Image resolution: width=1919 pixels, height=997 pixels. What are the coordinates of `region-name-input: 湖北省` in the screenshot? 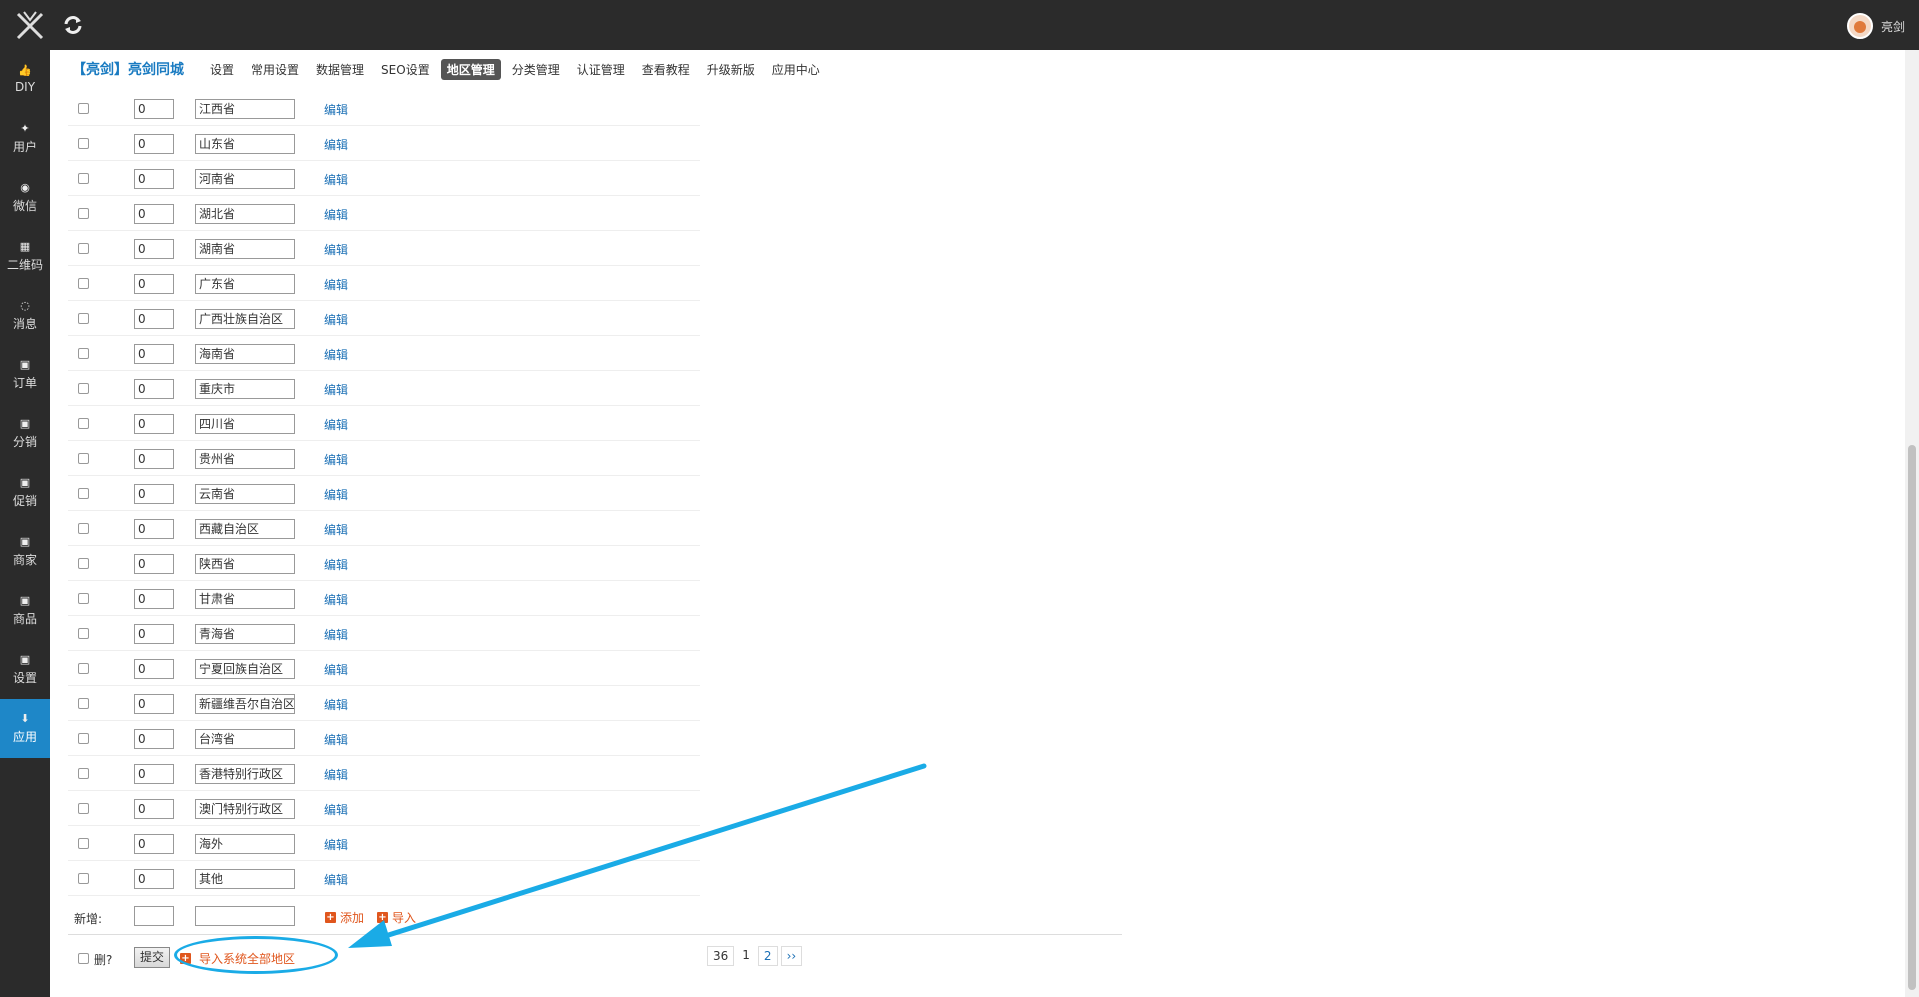 It's located at (245, 214).